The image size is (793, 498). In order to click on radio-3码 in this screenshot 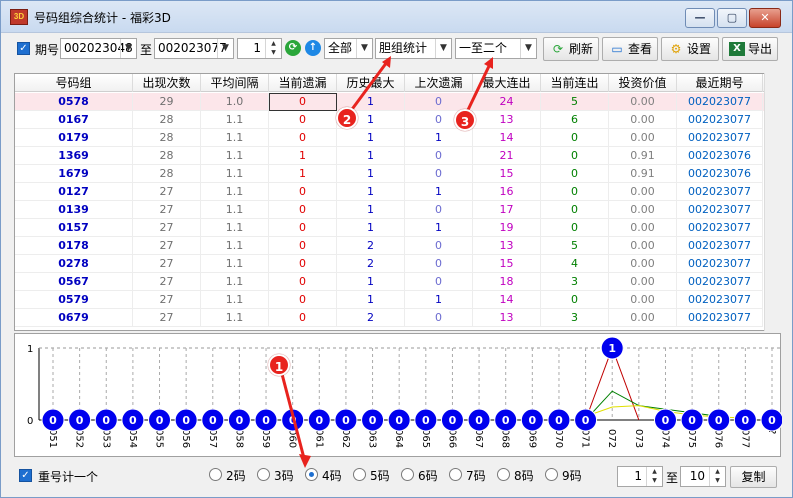, I will do `click(263, 474)`.